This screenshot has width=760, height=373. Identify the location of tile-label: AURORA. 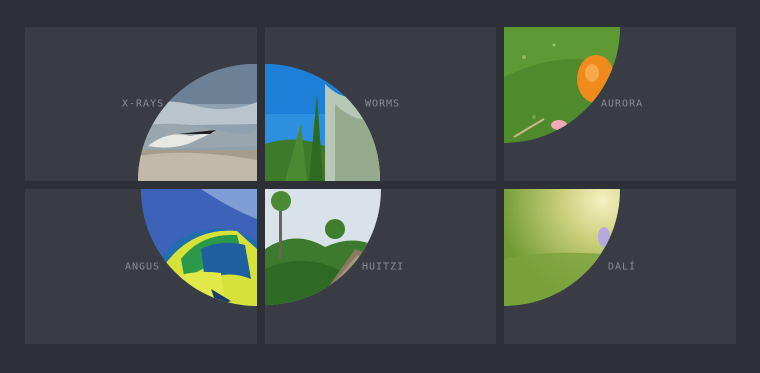
(622, 104).